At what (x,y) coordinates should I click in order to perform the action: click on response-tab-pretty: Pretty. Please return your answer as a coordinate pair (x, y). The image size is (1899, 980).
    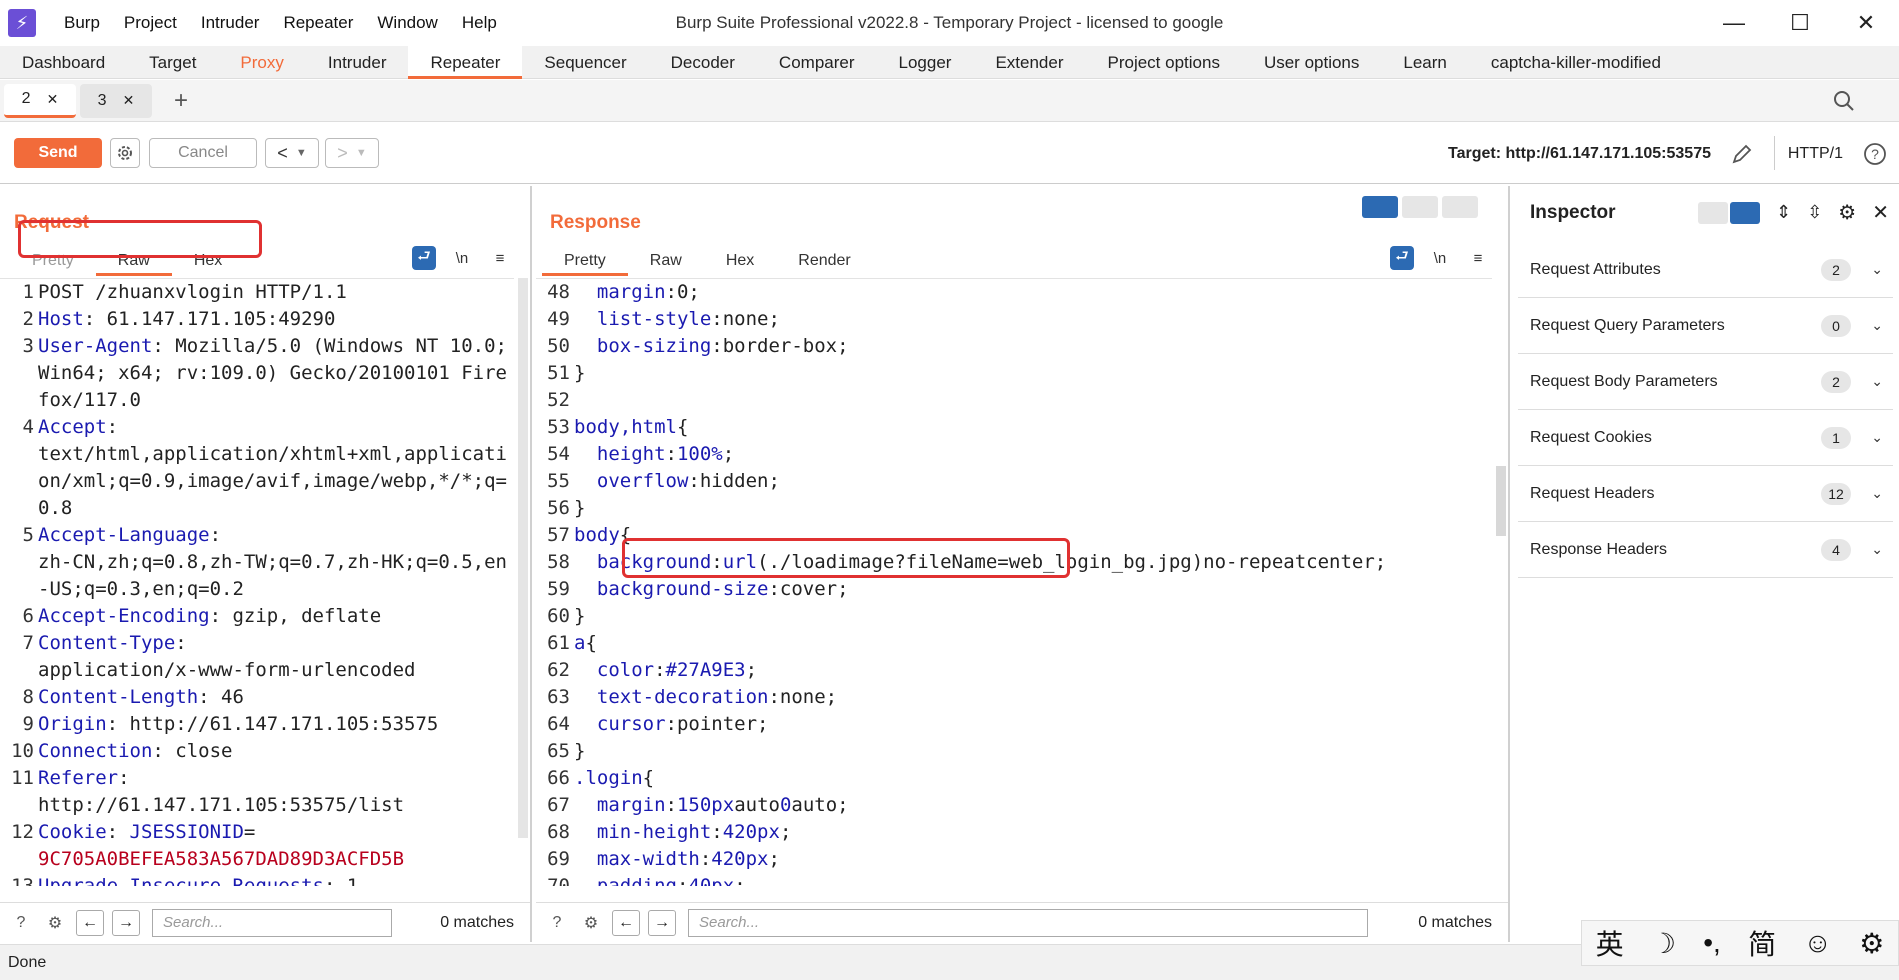
    Looking at the image, I should click on (585, 261).